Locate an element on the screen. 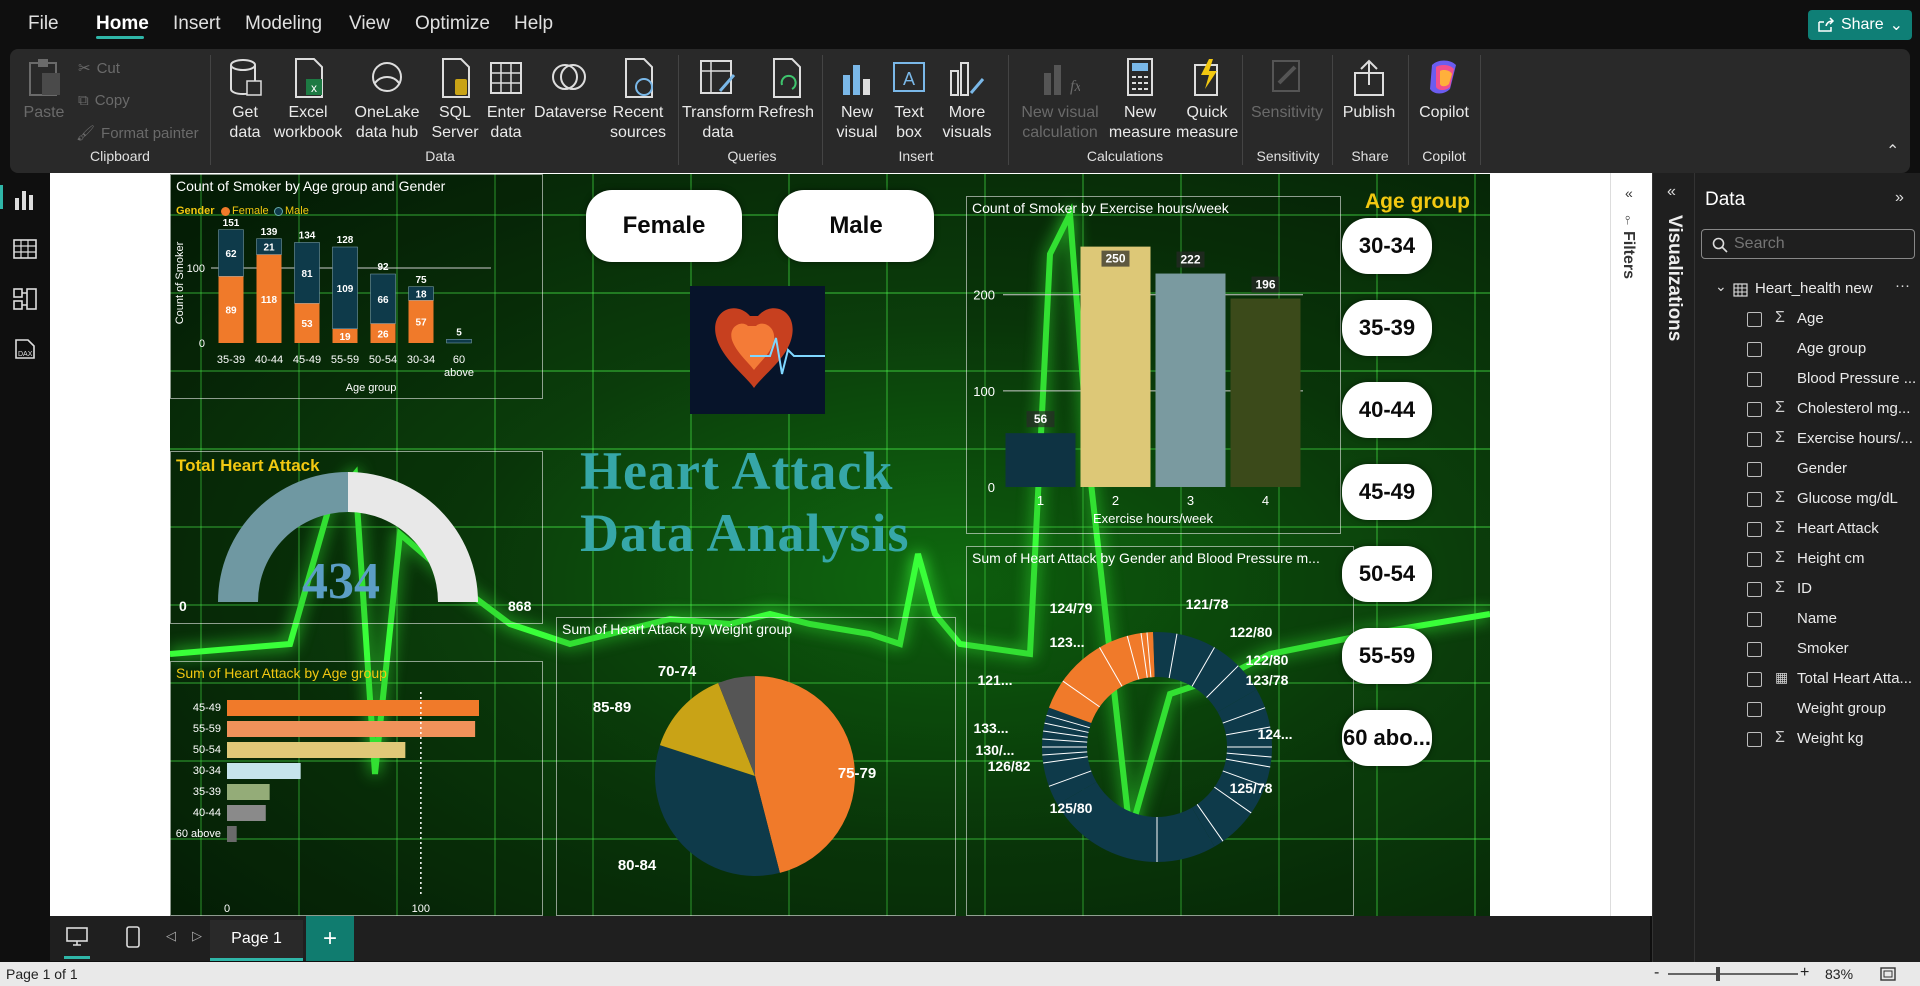  age-slicer-item: 45-49 is located at coordinates (1387, 492).